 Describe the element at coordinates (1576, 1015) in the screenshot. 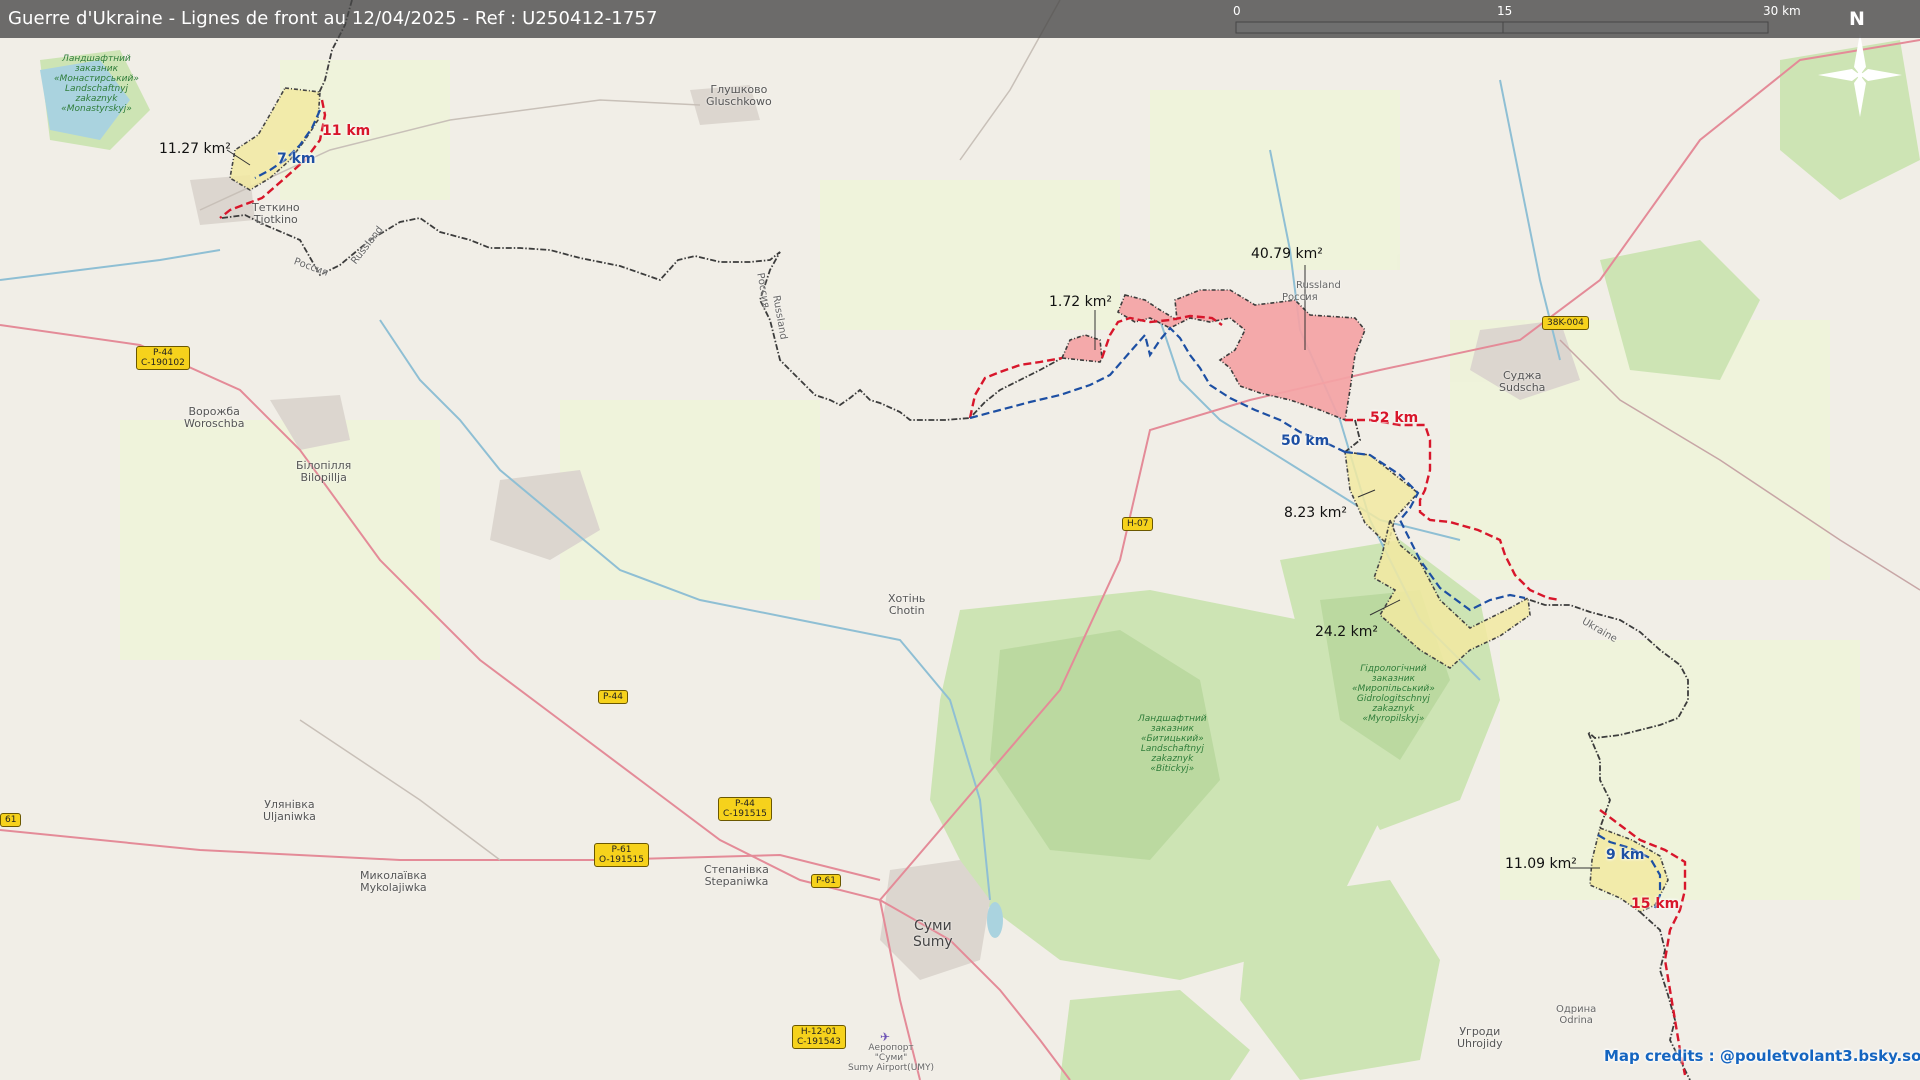

I see `place-odryna: Одрина Odrina` at that location.